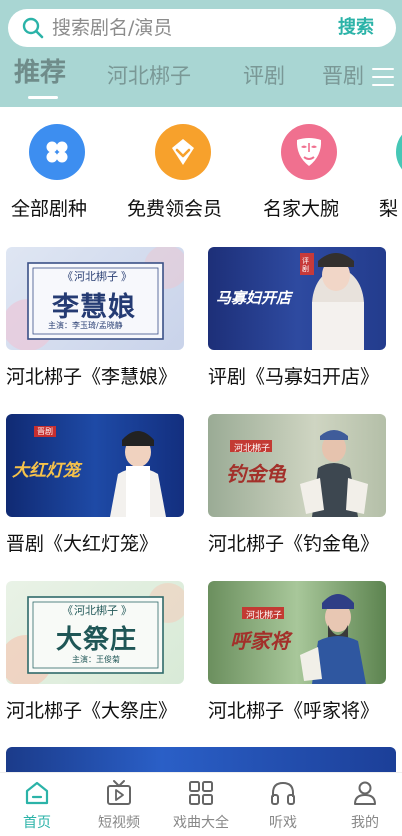 The width and height of the screenshot is (402, 836). What do you see at coordinates (297, 711) in the screenshot?
I see `video-title: 河北梆子《呼家将》` at bounding box center [297, 711].